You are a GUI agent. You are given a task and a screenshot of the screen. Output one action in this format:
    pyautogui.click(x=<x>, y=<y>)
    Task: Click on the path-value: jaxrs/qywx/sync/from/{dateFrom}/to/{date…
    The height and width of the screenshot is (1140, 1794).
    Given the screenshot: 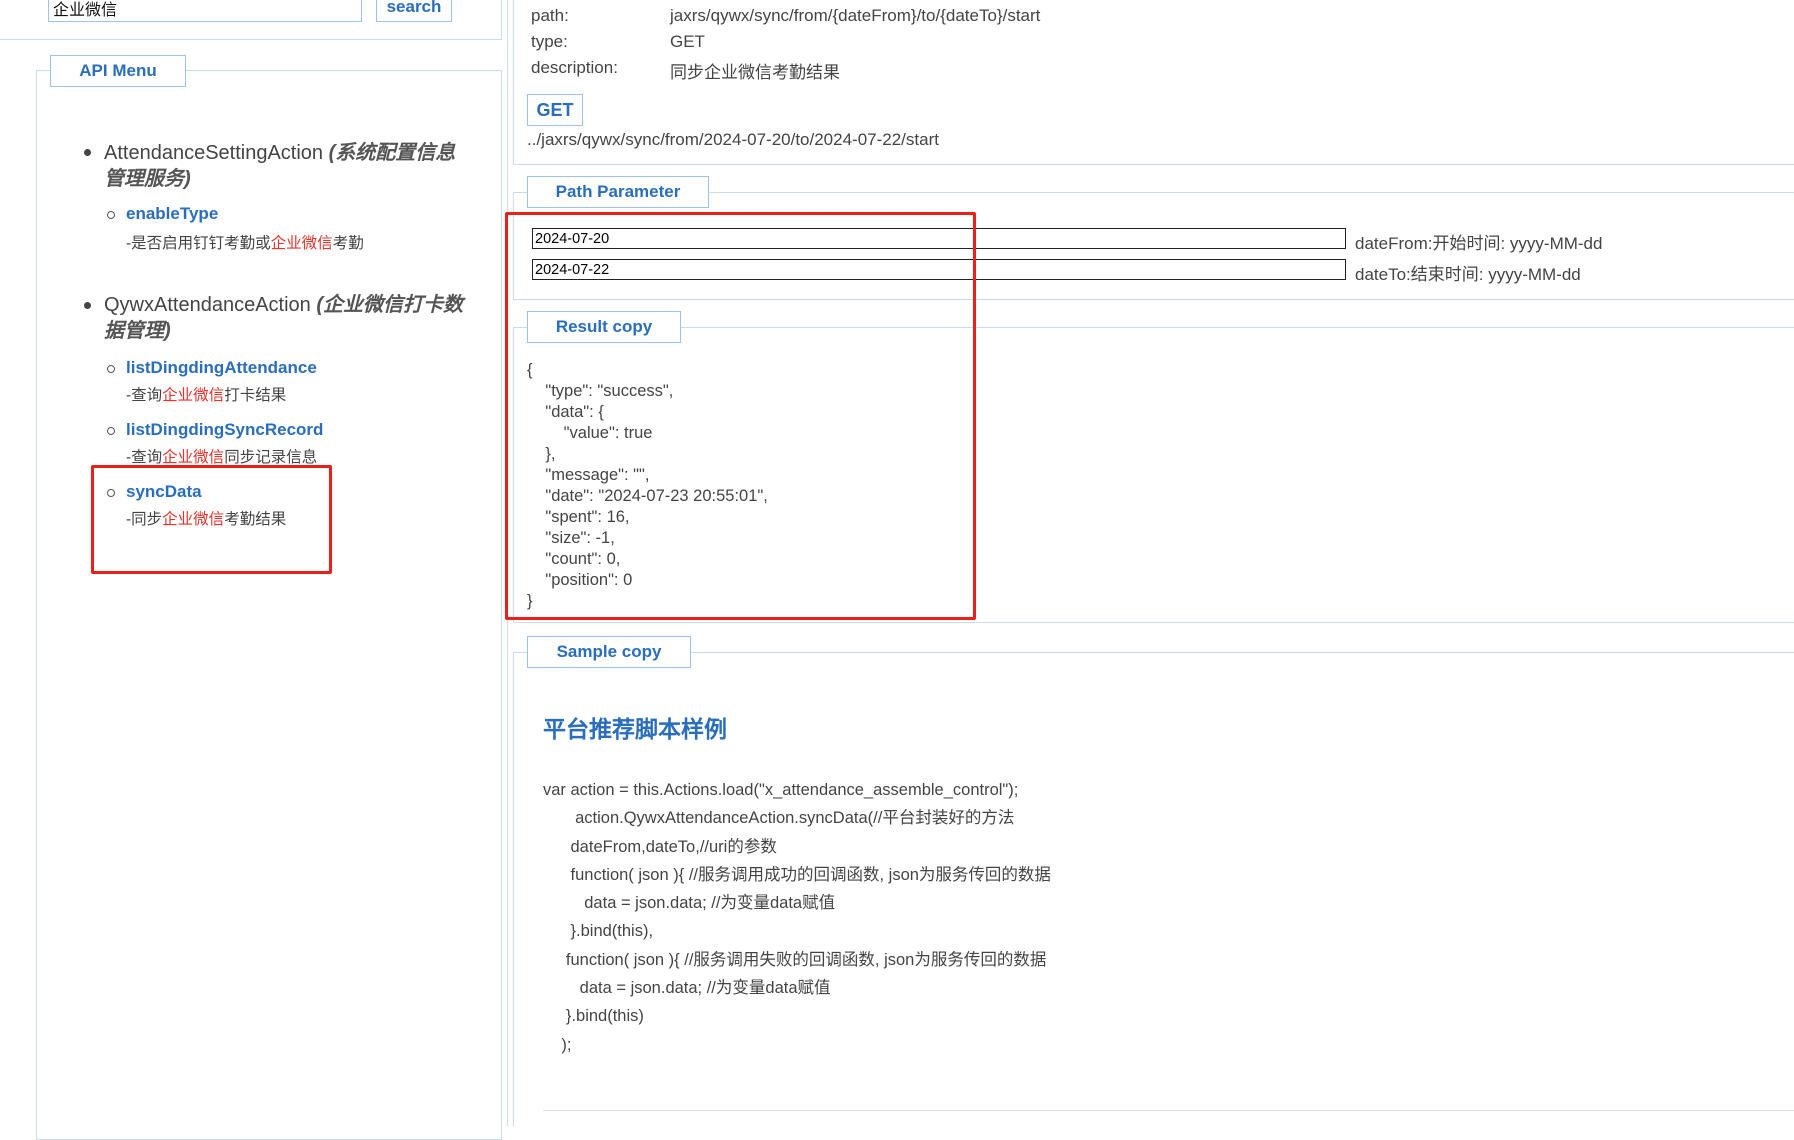 What is the action you would take?
    pyautogui.click(x=855, y=15)
    